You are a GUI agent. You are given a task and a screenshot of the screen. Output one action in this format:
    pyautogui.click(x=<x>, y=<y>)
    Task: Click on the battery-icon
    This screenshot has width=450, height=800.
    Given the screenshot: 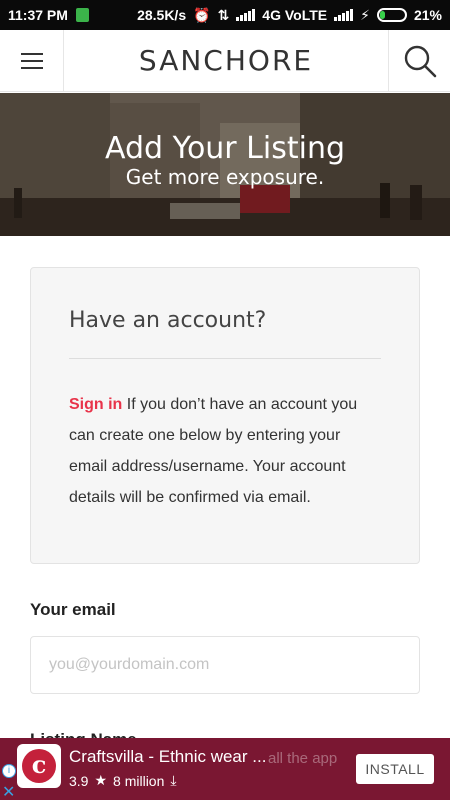 What is the action you would take?
    pyautogui.click(x=391, y=15)
    